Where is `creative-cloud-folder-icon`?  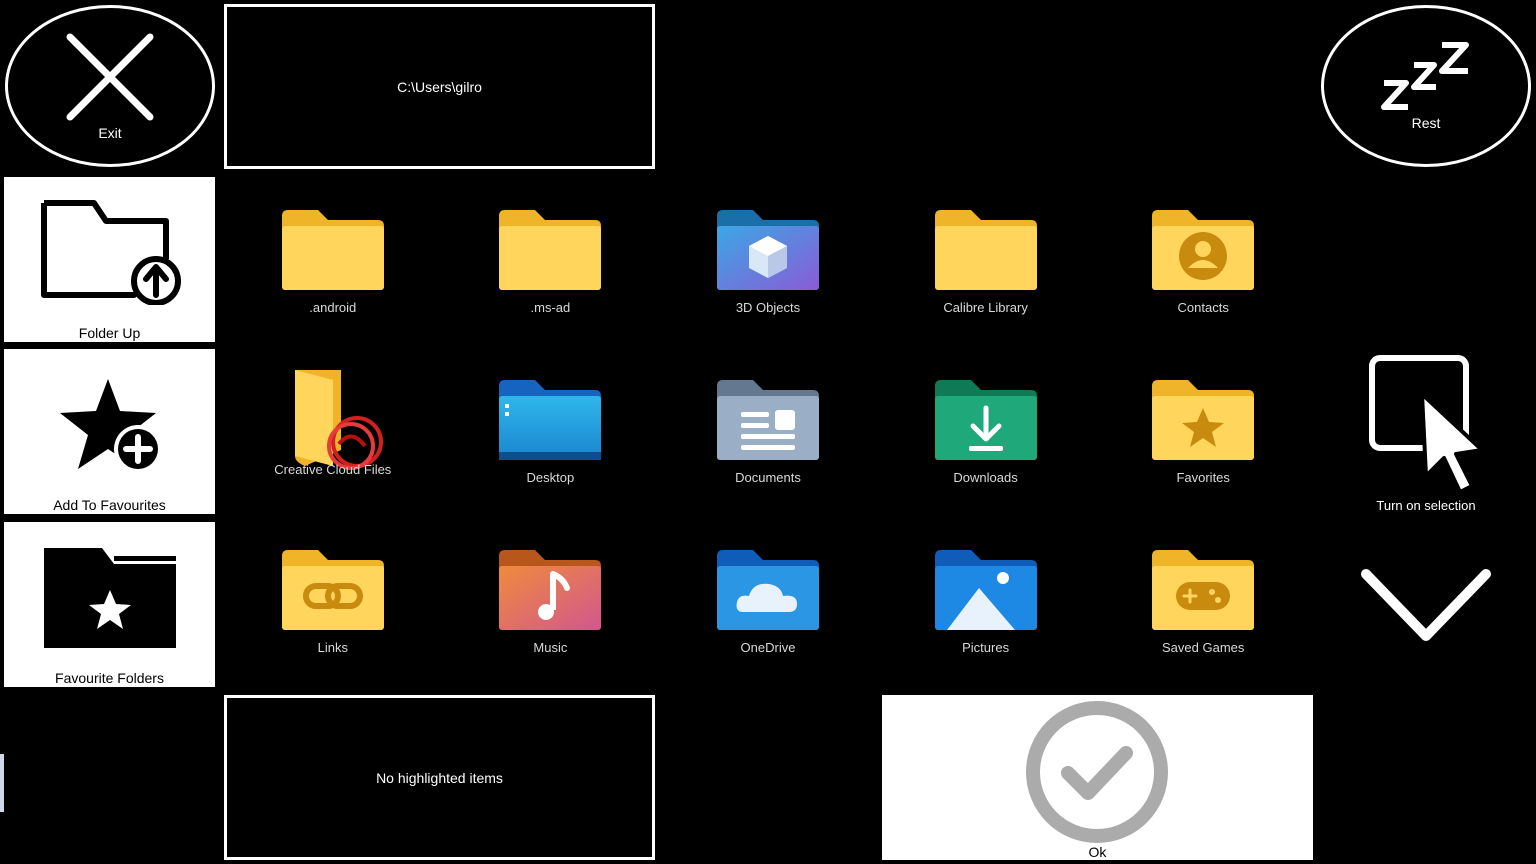 creative-cloud-folder-icon is located at coordinates (338, 420).